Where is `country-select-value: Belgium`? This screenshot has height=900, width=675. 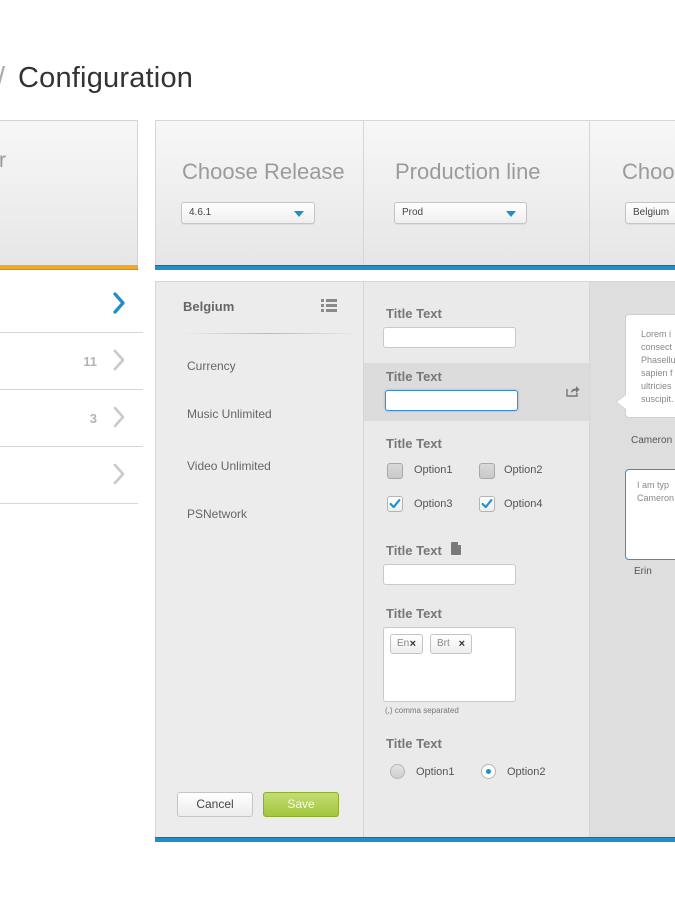 country-select-value: Belgium is located at coordinates (651, 212).